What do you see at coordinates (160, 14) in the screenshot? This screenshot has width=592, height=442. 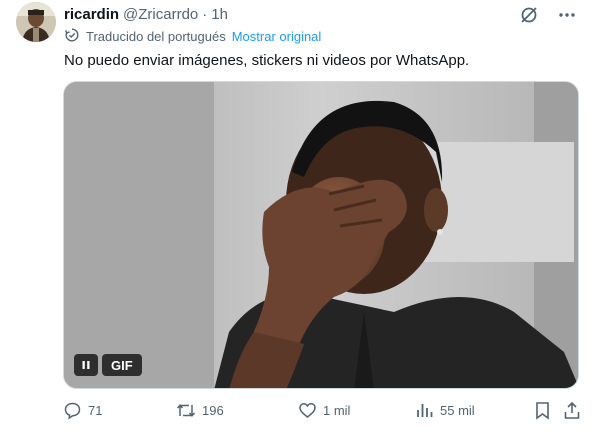 I see `author-handle: @Zricarrdo` at bounding box center [160, 14].